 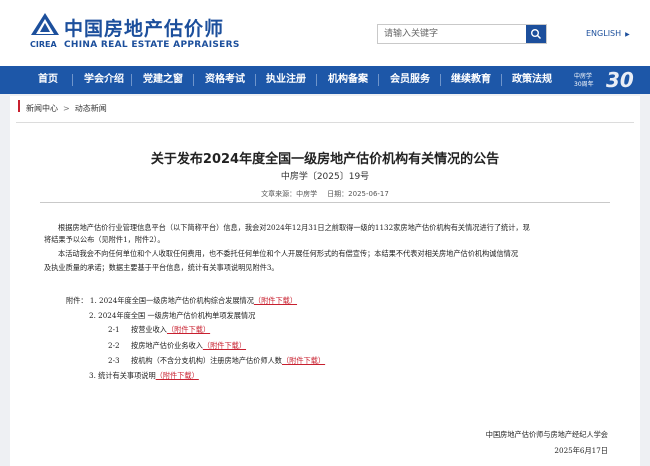 What do you see at coordinates (172, 315) in the screenshot?
I see `attachment-2: 2. 2024年度全国 一级房地产估价机构单项发展情况` at bounding box center [172, 315].